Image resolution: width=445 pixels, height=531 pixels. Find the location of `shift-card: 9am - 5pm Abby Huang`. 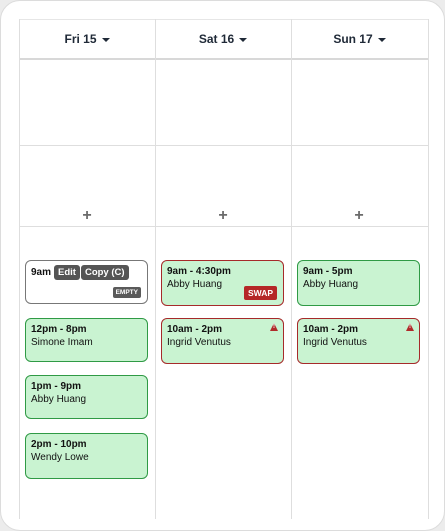

shift-card: 9am - 5pm Abby Huang is located at coordinates (358, 283).